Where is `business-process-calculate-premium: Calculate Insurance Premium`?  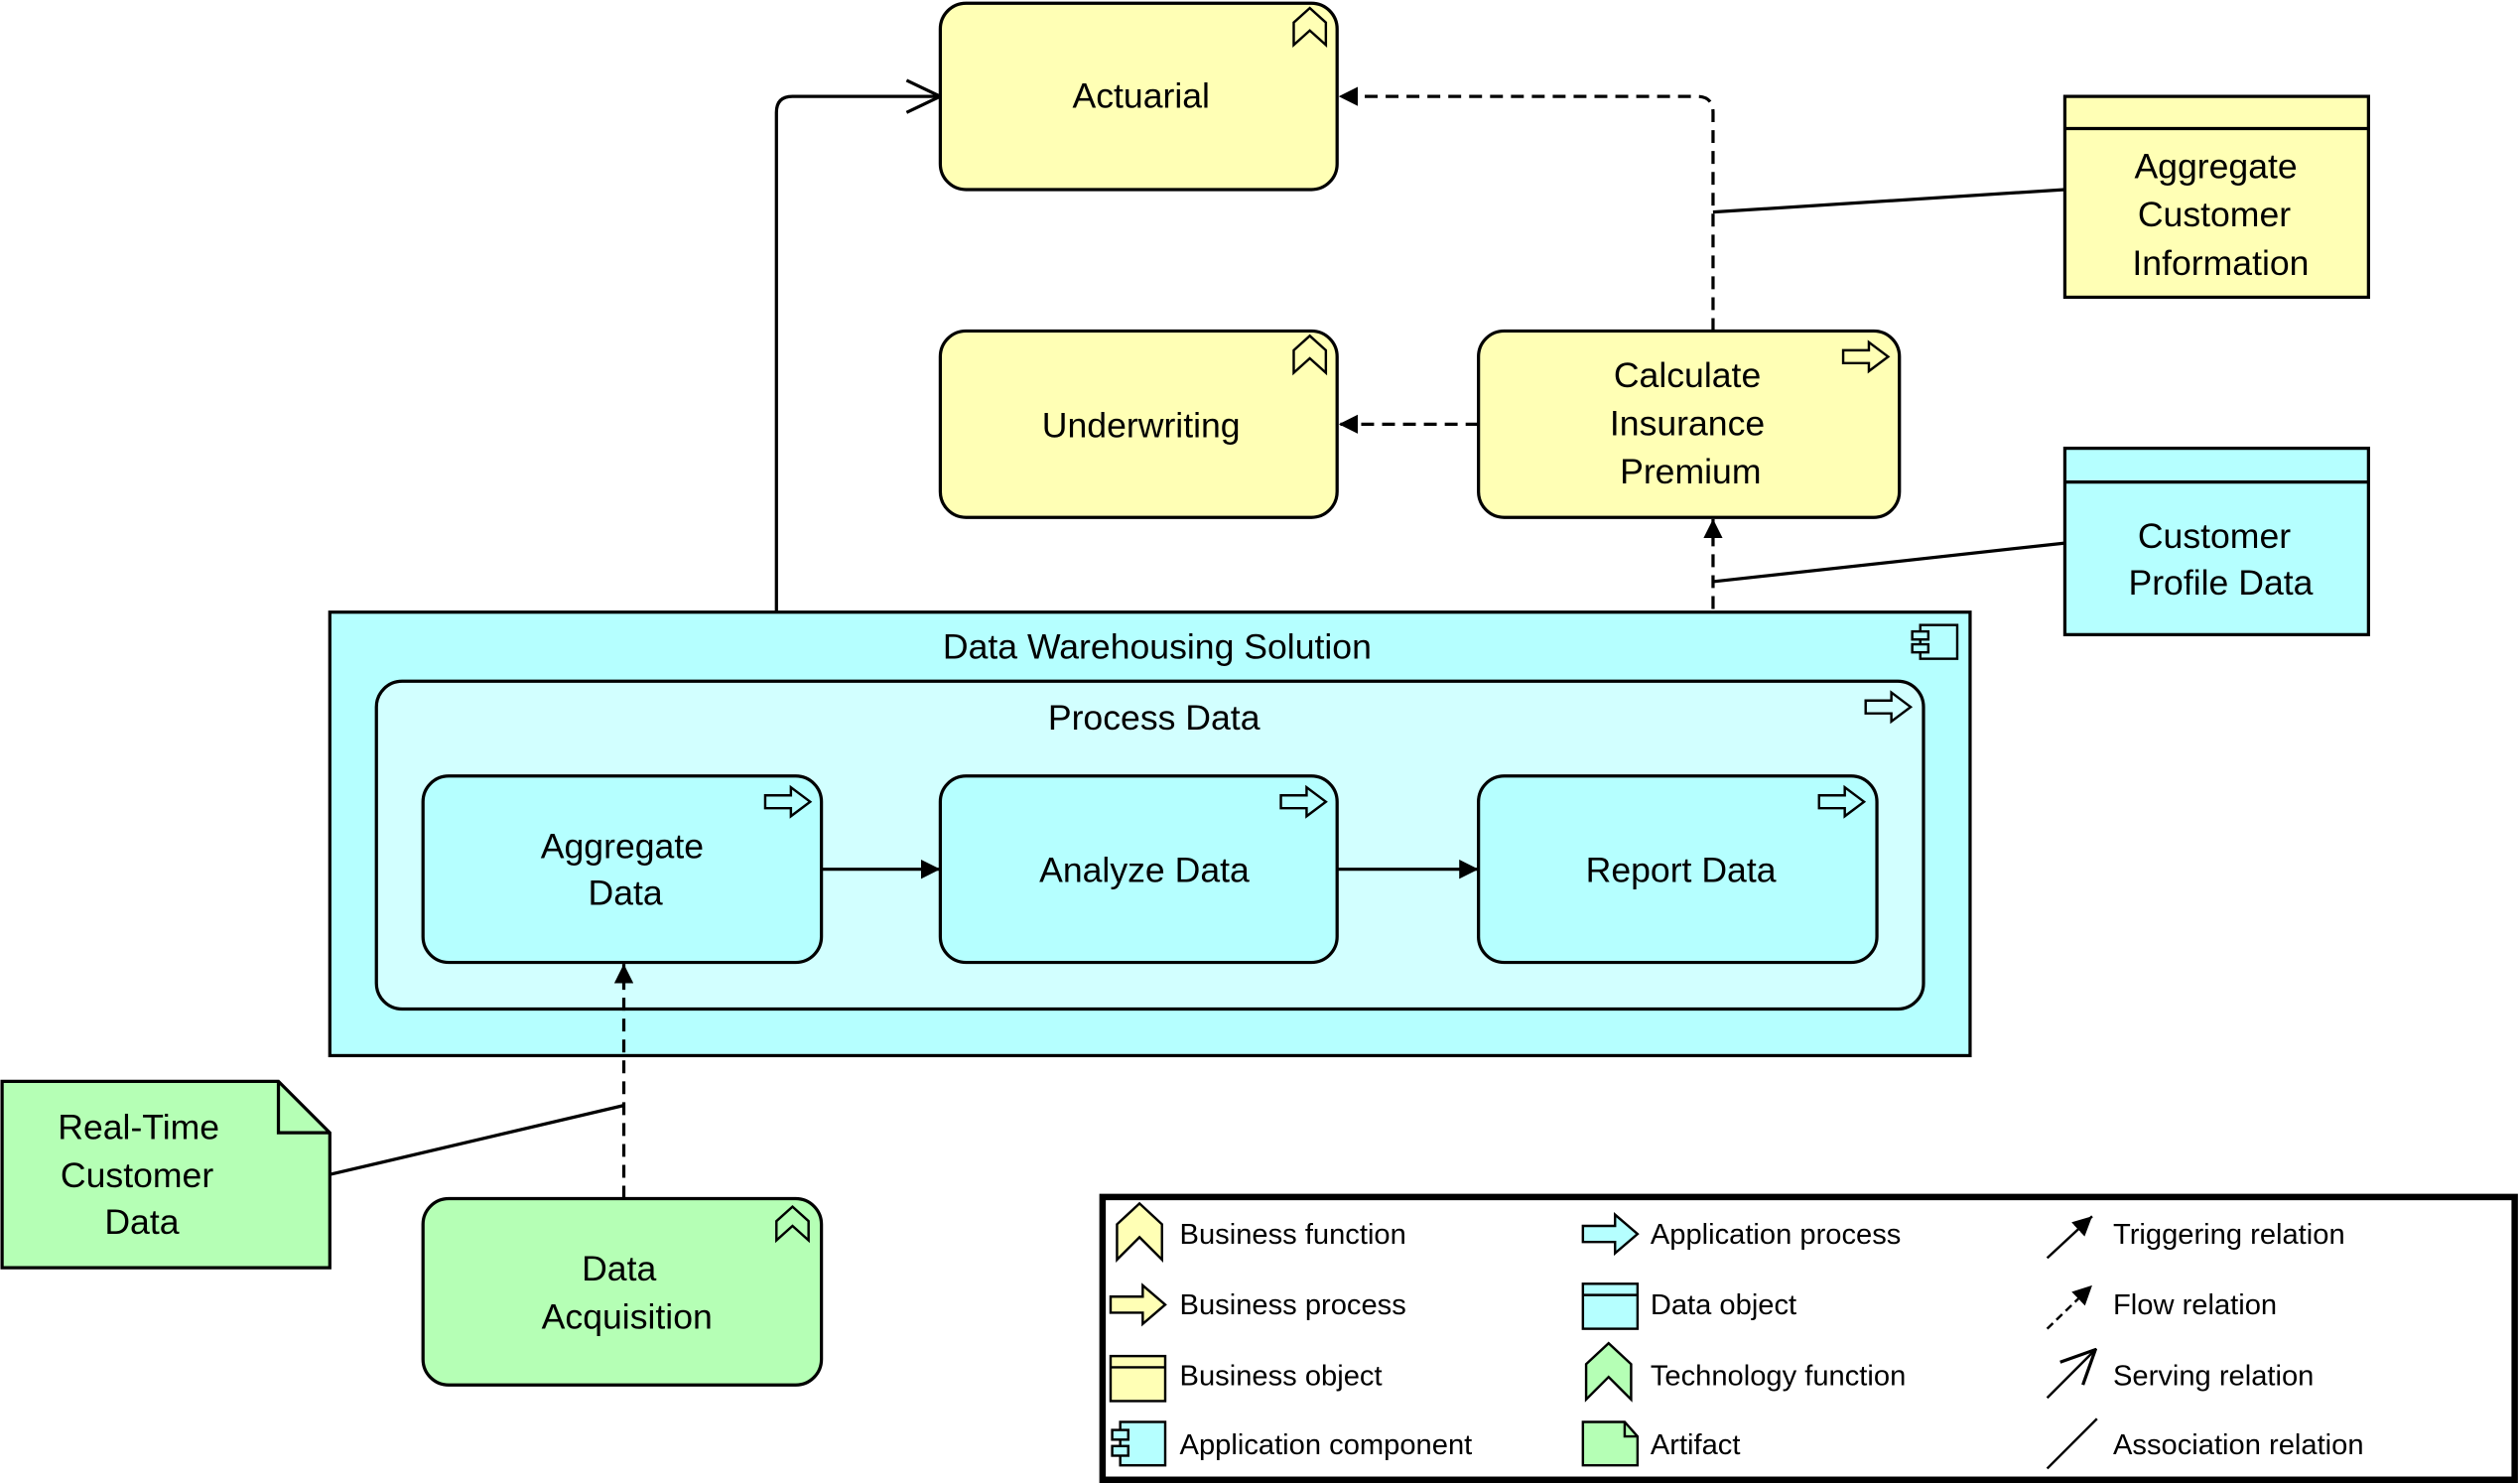 business-process-calculate-premium: Calculate Insurance Premium is located at coordinates (1689, 424).